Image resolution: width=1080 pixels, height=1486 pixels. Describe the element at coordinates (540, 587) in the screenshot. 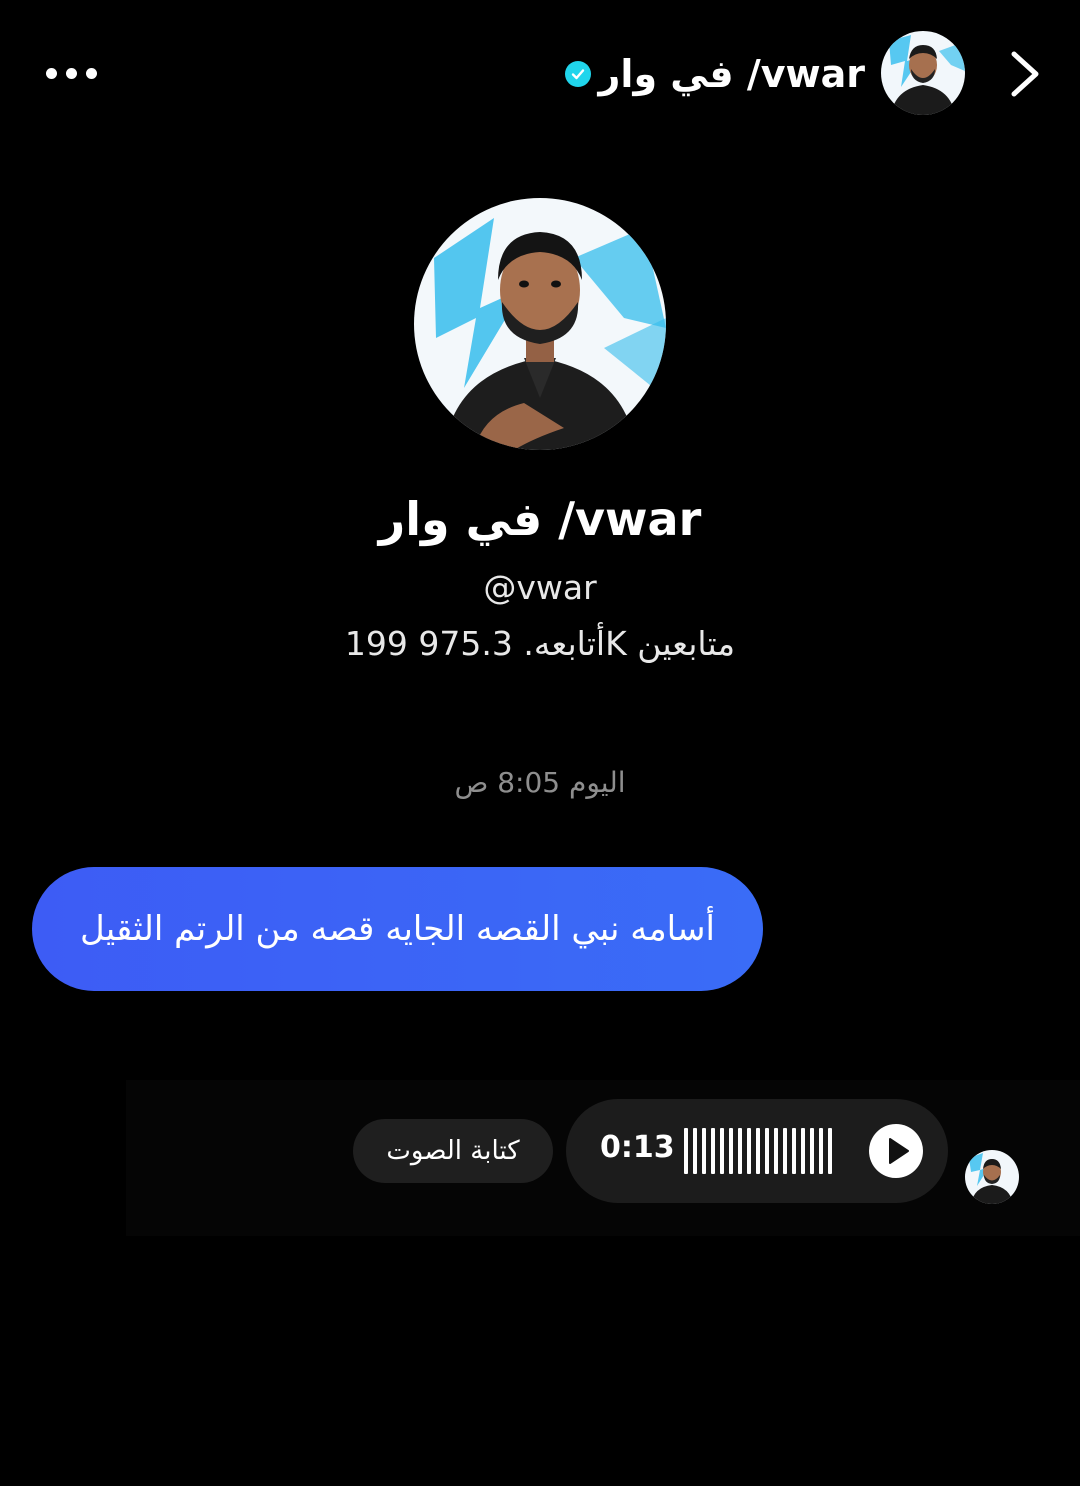

I see `profile-handle: @vwar` at that location.